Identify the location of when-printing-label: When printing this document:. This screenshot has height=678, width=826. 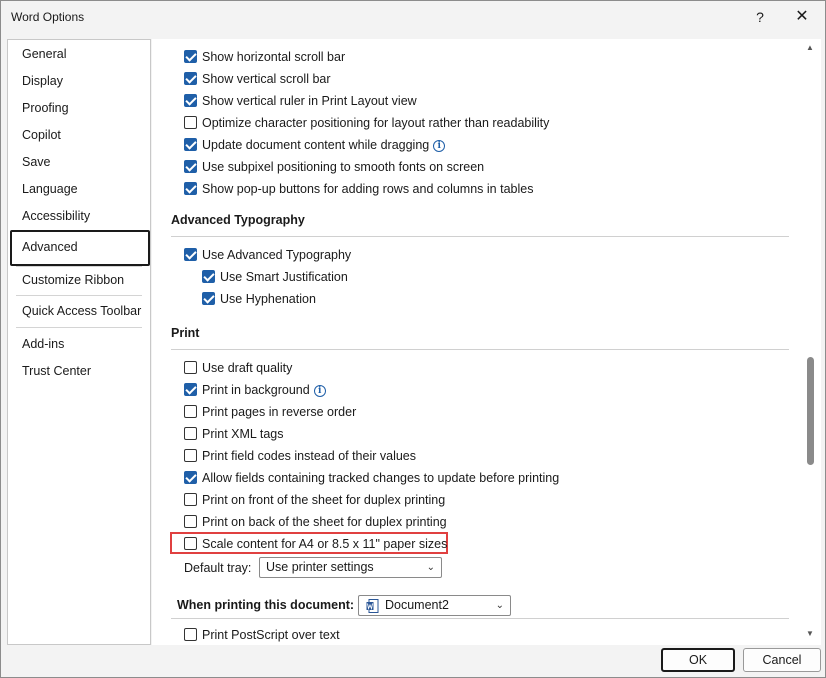
(266, 605).